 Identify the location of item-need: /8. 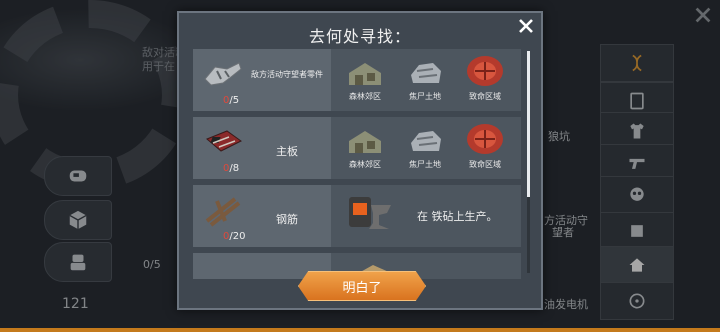
(234, 168).